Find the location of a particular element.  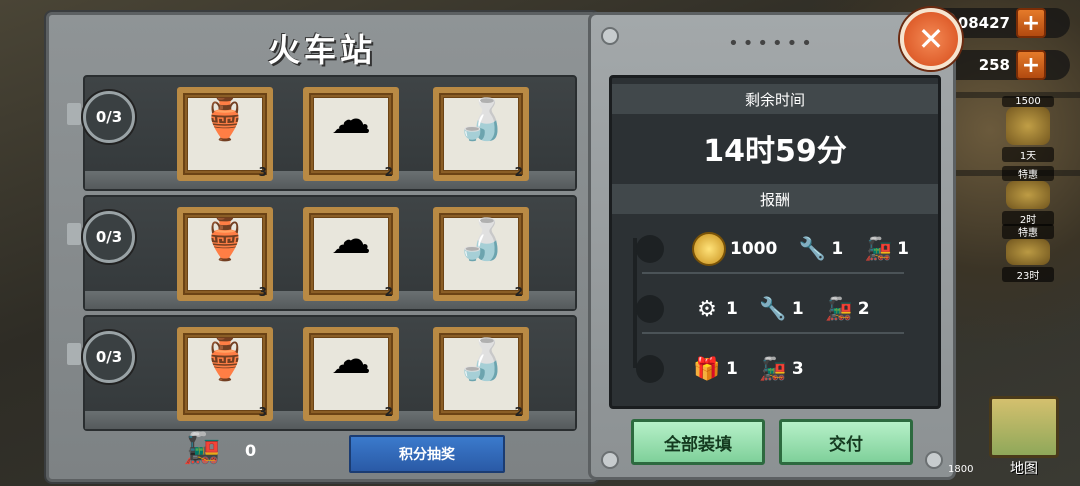

lottery-button: 积分抽奖 is located at coordinates (427, 454).